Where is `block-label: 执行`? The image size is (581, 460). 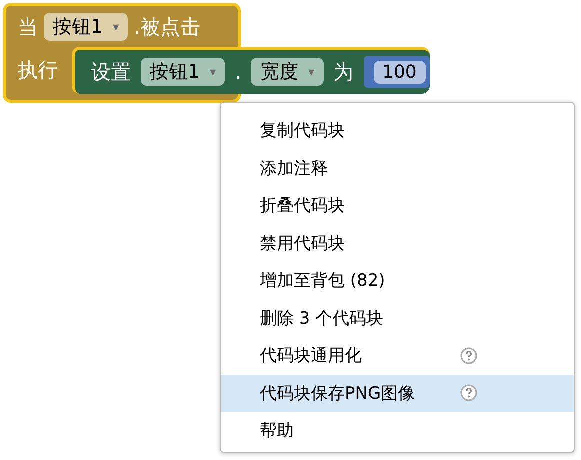 block-label: 执行 is located at coordinates (38, 70).